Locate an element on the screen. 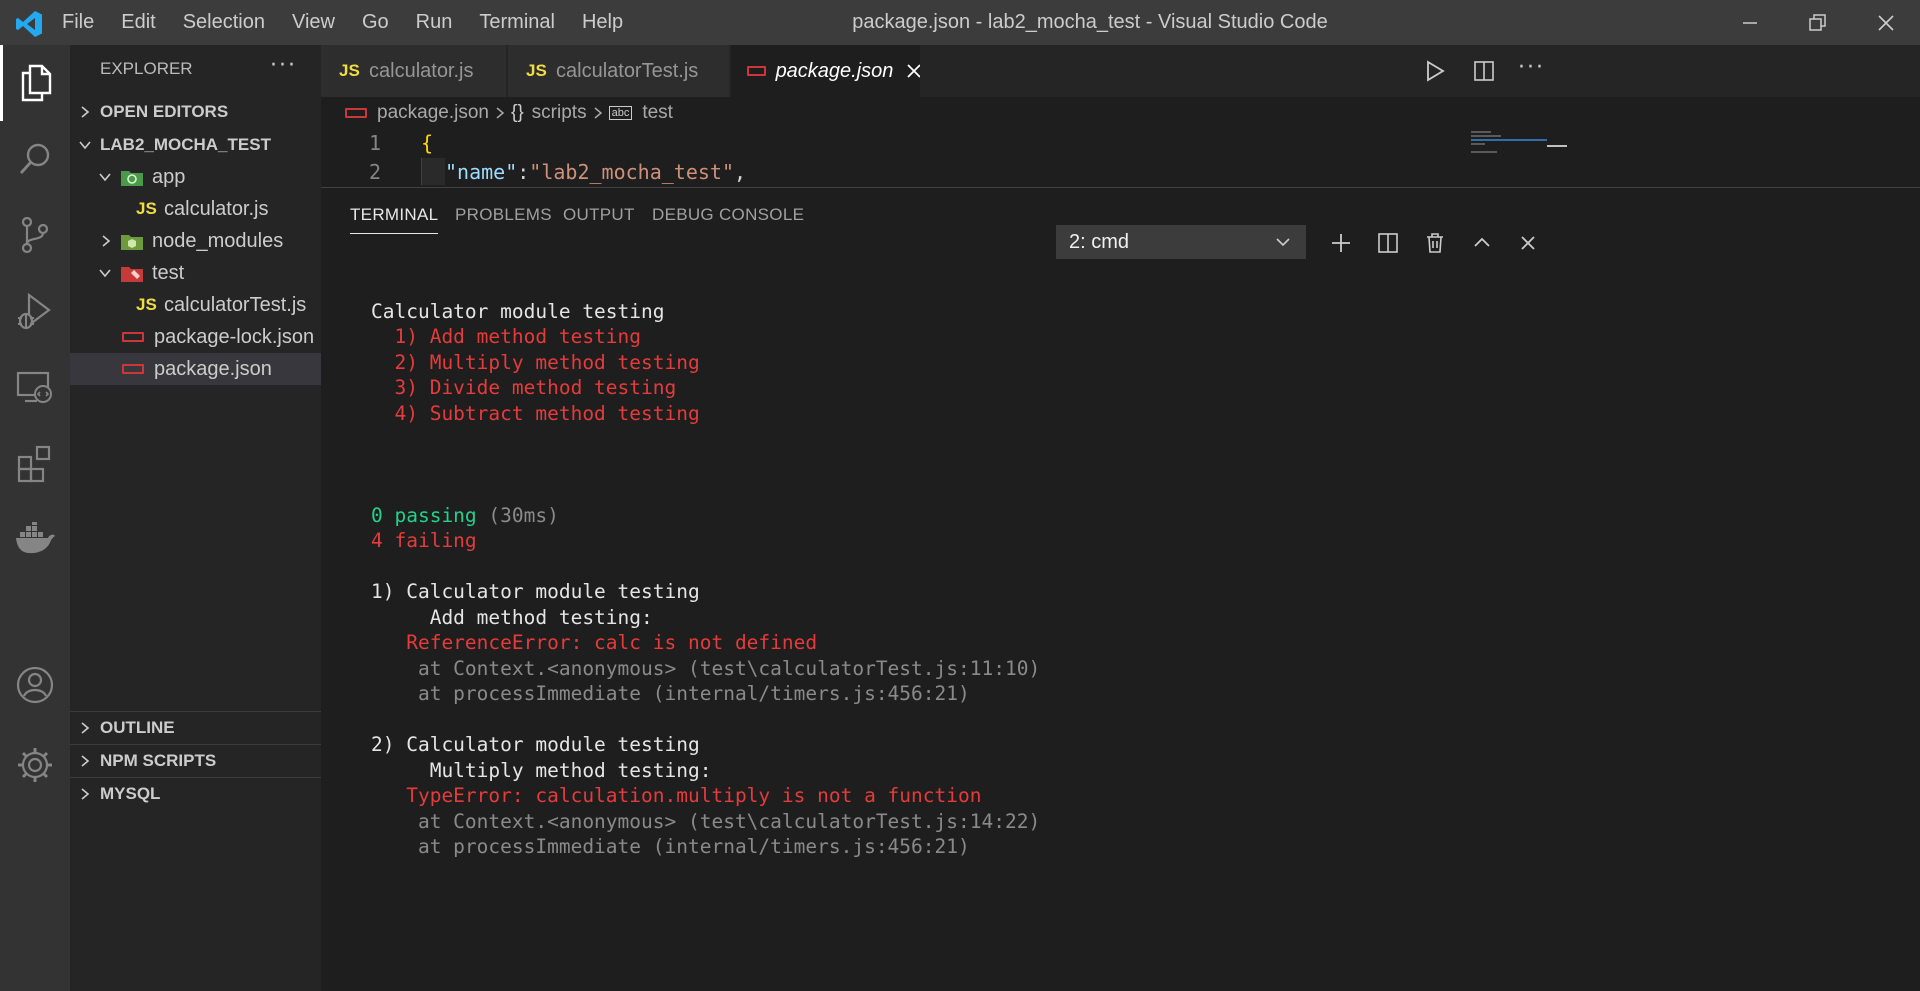  activity-extensions is located at coordinates (35, 463).